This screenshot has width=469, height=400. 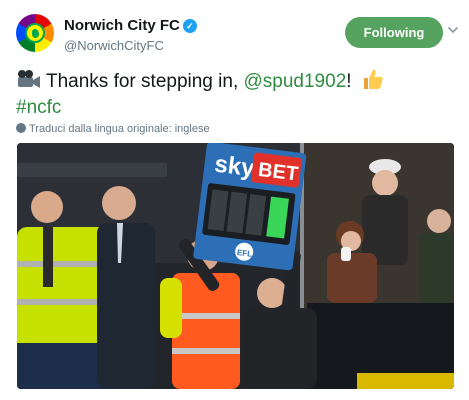 What do you see at coordinates (145, 81) in the screenshot?
I see `tweet-body-text: Thanks for stepping in,` at bounding box center [145, 81].